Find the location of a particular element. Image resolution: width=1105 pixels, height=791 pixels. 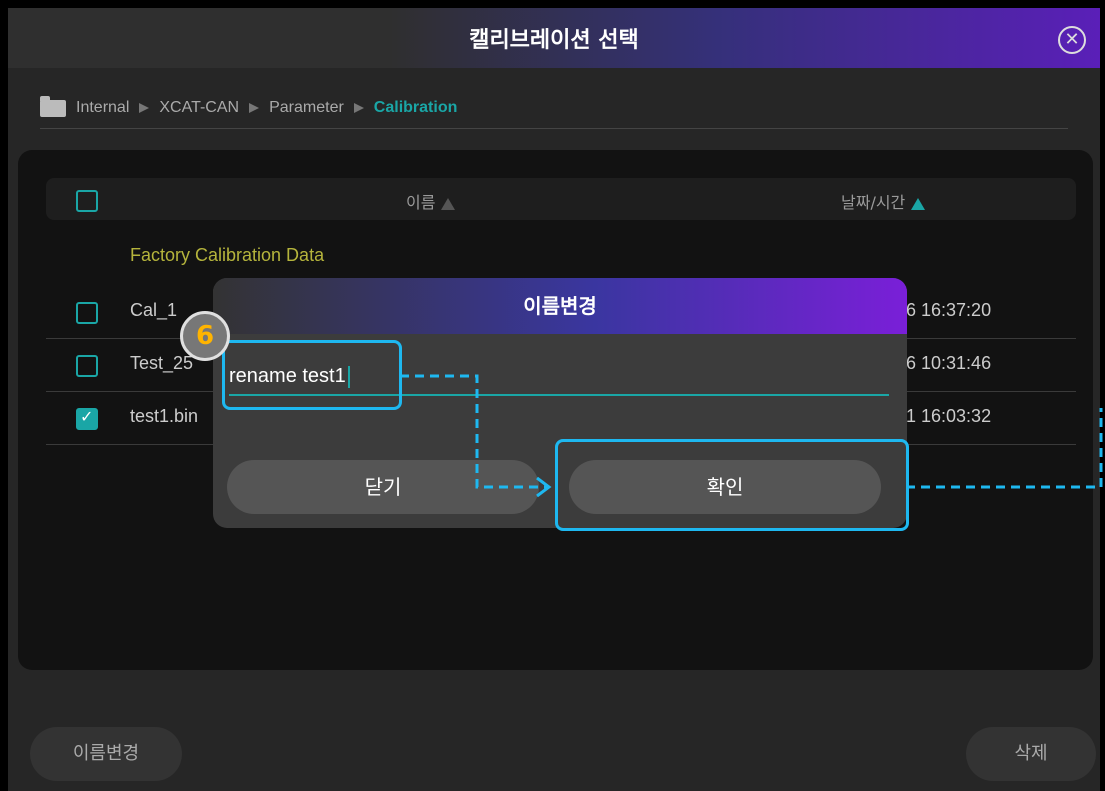

confirm-highlight-box is located at coordinates (732, 485).